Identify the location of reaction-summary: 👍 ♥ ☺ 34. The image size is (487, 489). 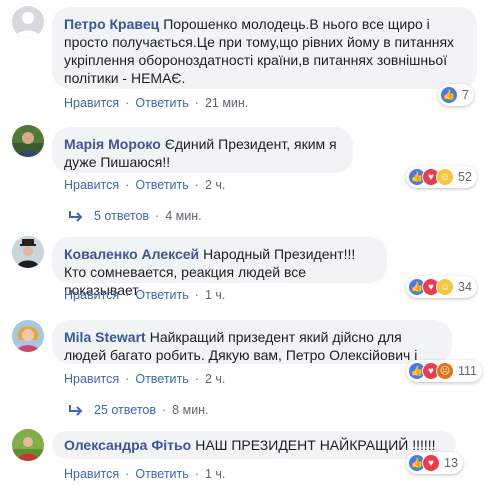
(441, 287).